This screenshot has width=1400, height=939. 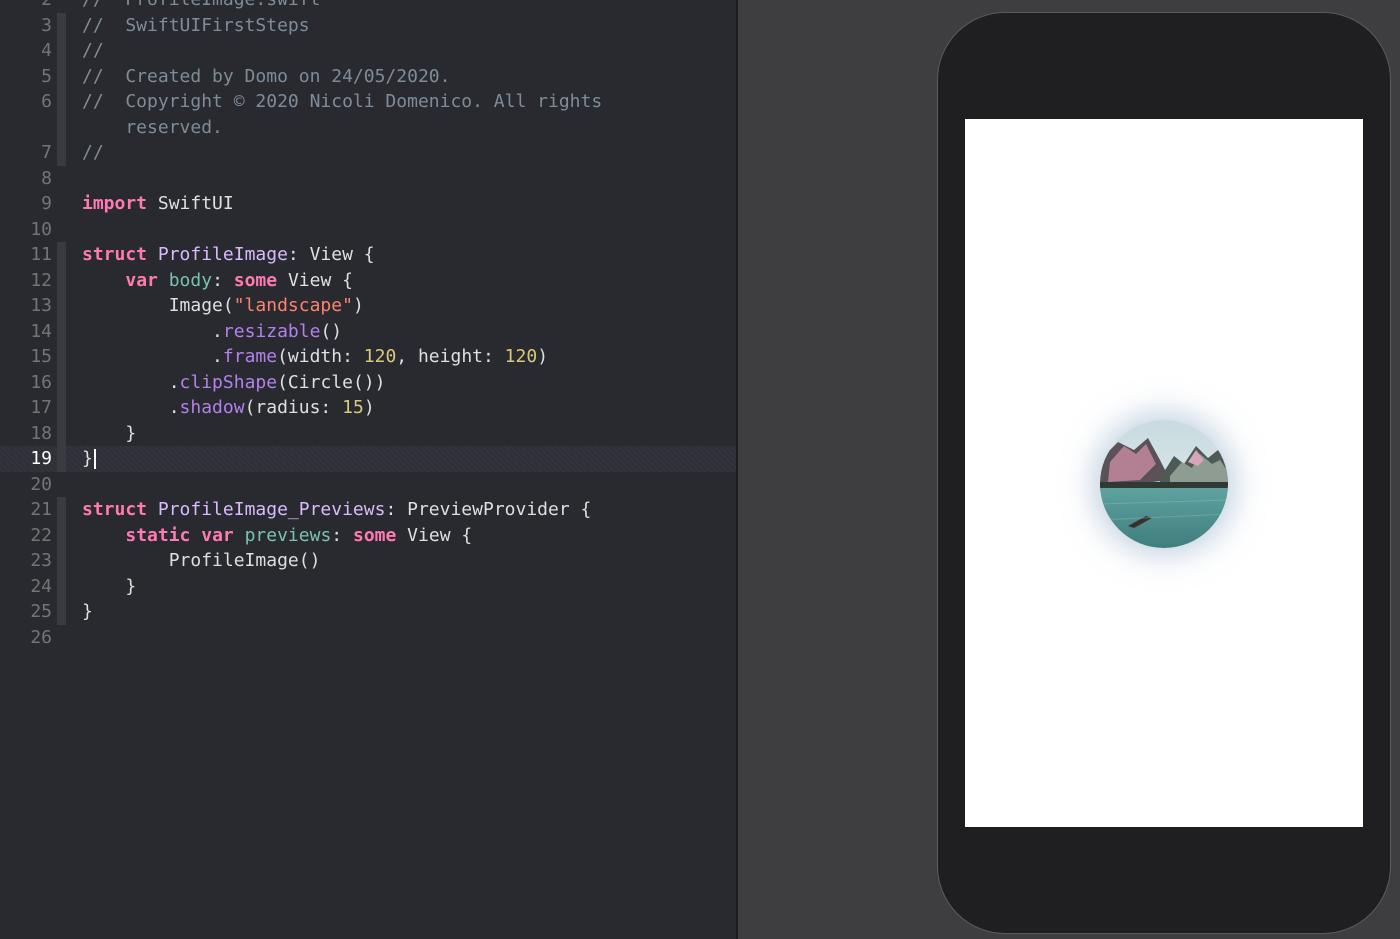 I want to click on code-text: struct ProfileImage: View {, so click(x=228, y=255).